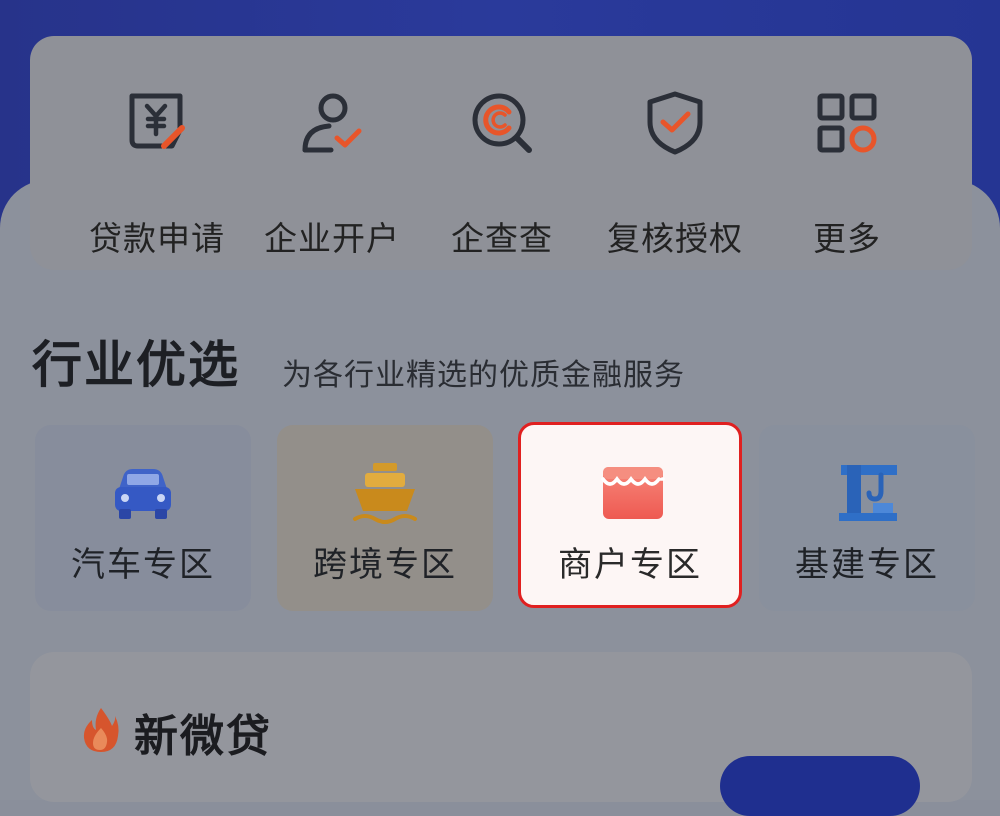 The image size is (1000, 816). Describe the element at coordinates (332, 123) in the screenshot. I see `enterprise-account-icon` at that location.